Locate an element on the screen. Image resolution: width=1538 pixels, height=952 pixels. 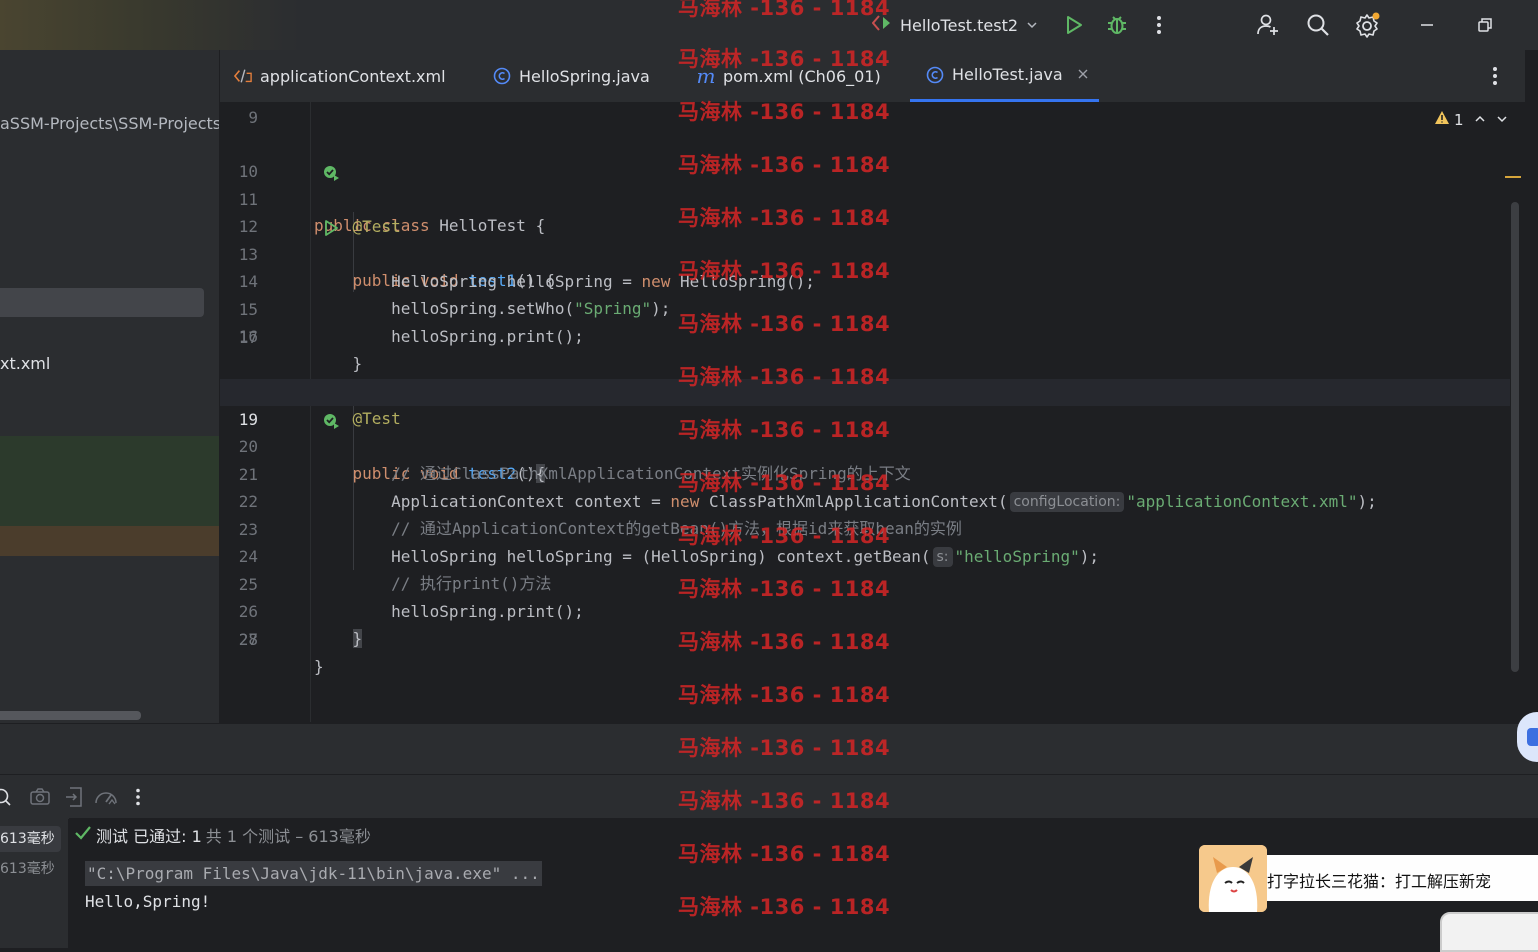
project-file-item: xt.xml is located at coordinates (25, 363).